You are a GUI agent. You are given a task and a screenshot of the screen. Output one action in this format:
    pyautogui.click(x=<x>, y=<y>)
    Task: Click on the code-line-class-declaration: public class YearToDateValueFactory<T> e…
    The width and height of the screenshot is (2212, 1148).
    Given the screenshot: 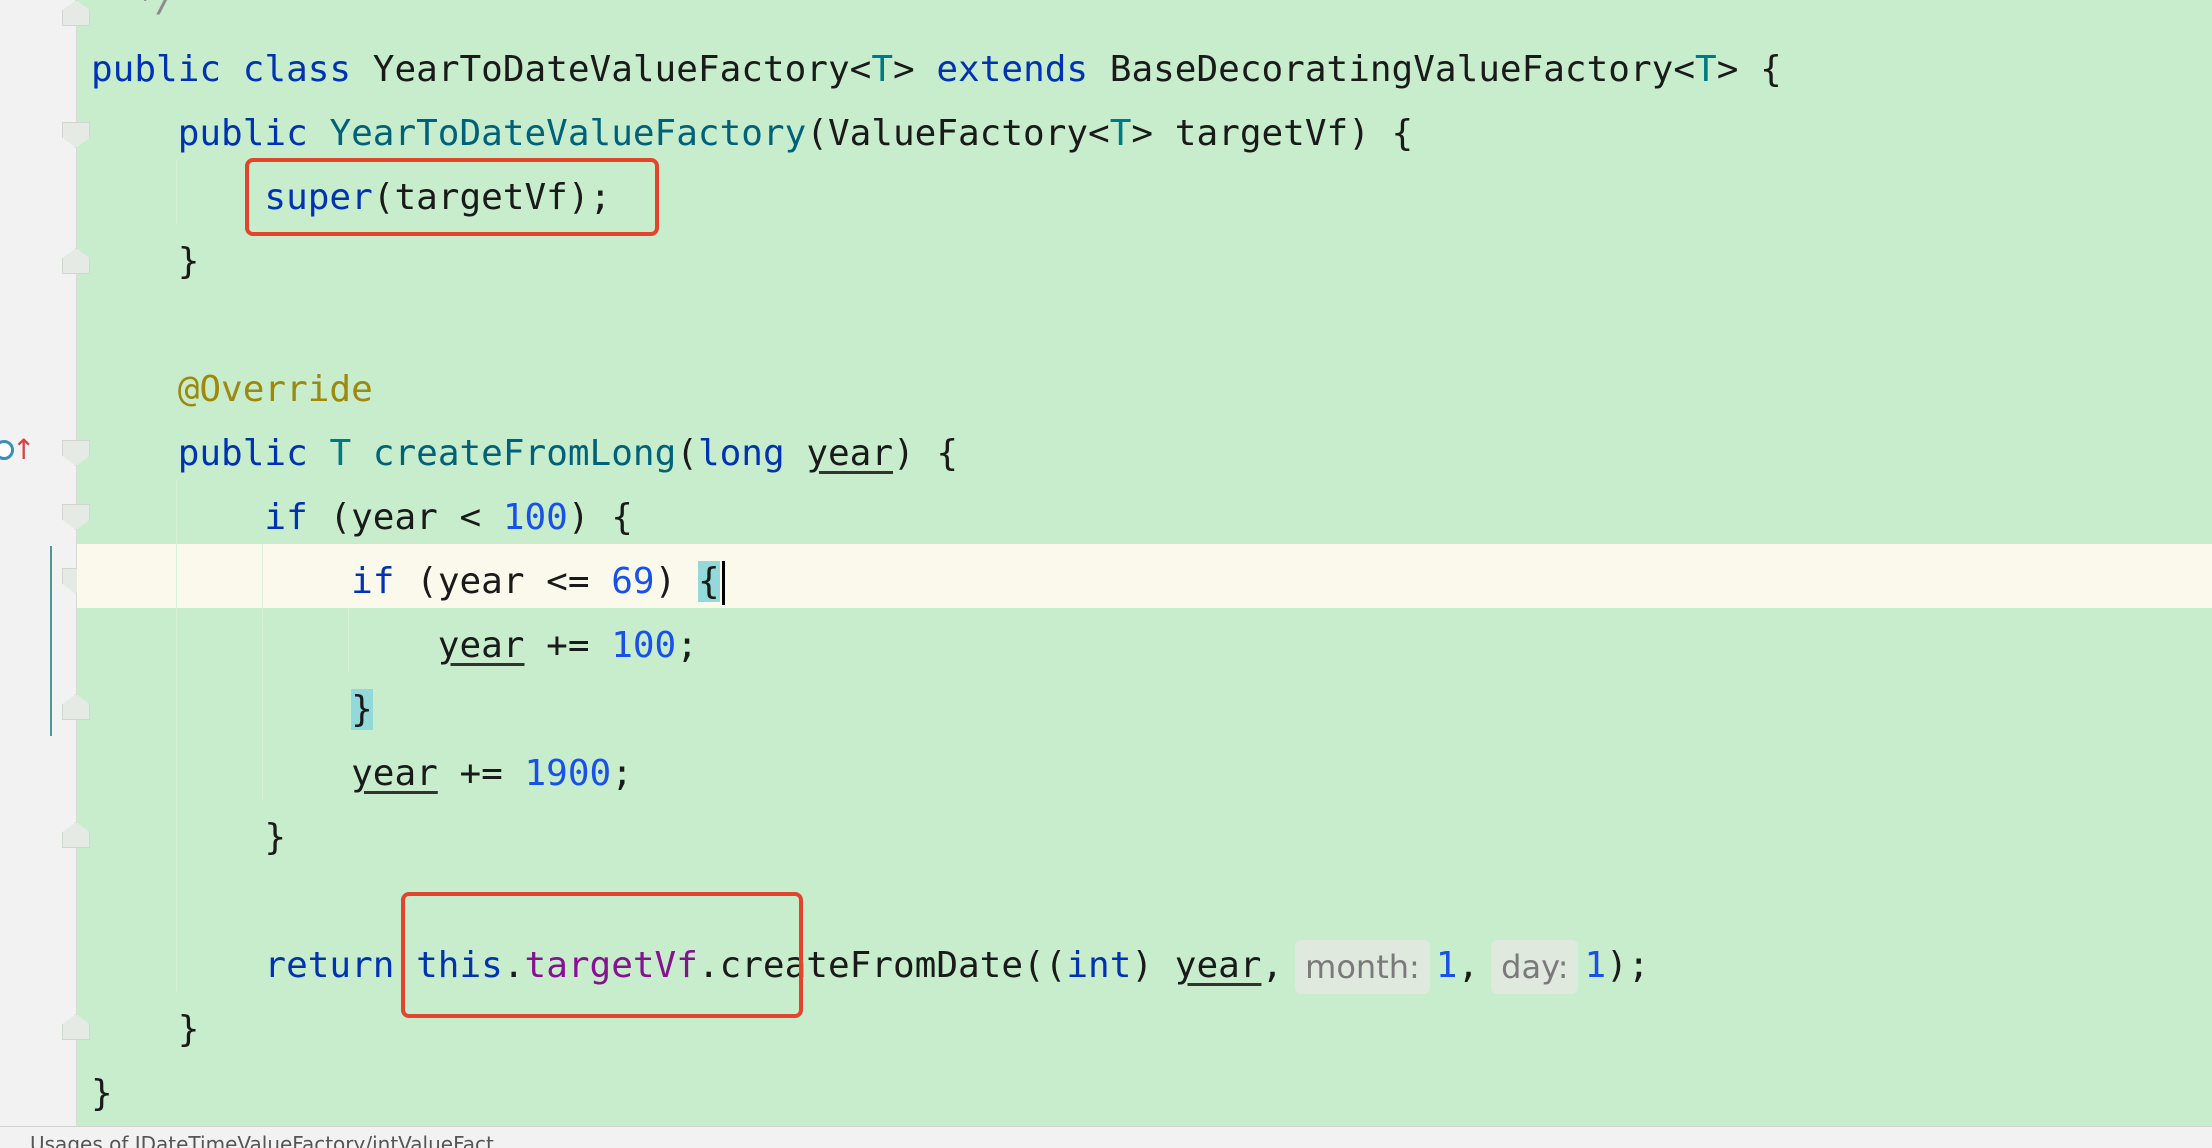 What is the action you would take?
    pyautogui.click(x=936, y=69)
    